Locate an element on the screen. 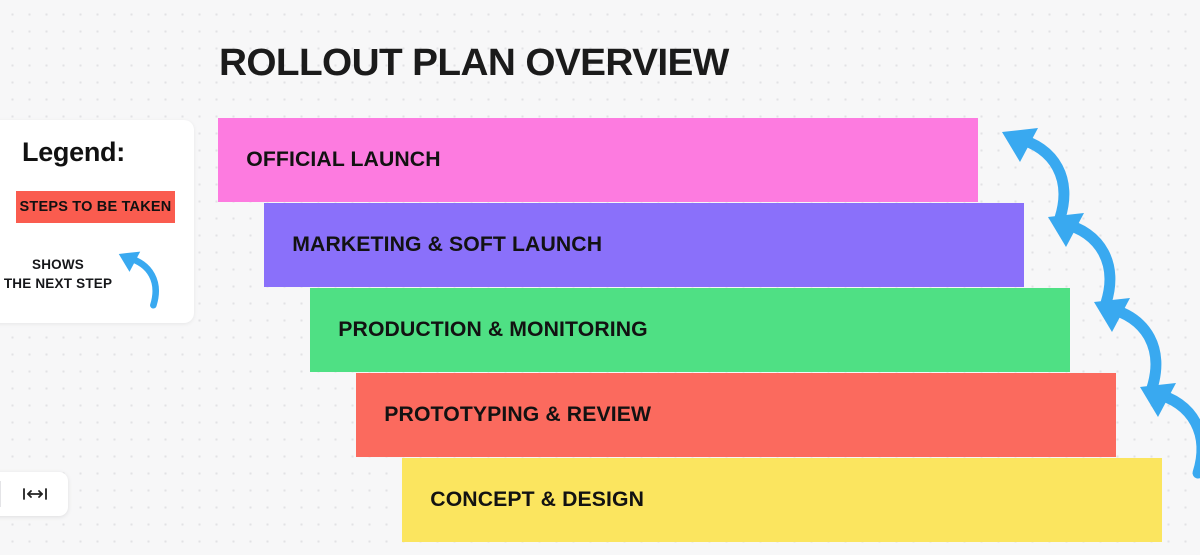 This screenshot has width=1200, height=555. step-bar-label: MARKETING & SOFT LAUNCH is located at coordinates (447, 244).